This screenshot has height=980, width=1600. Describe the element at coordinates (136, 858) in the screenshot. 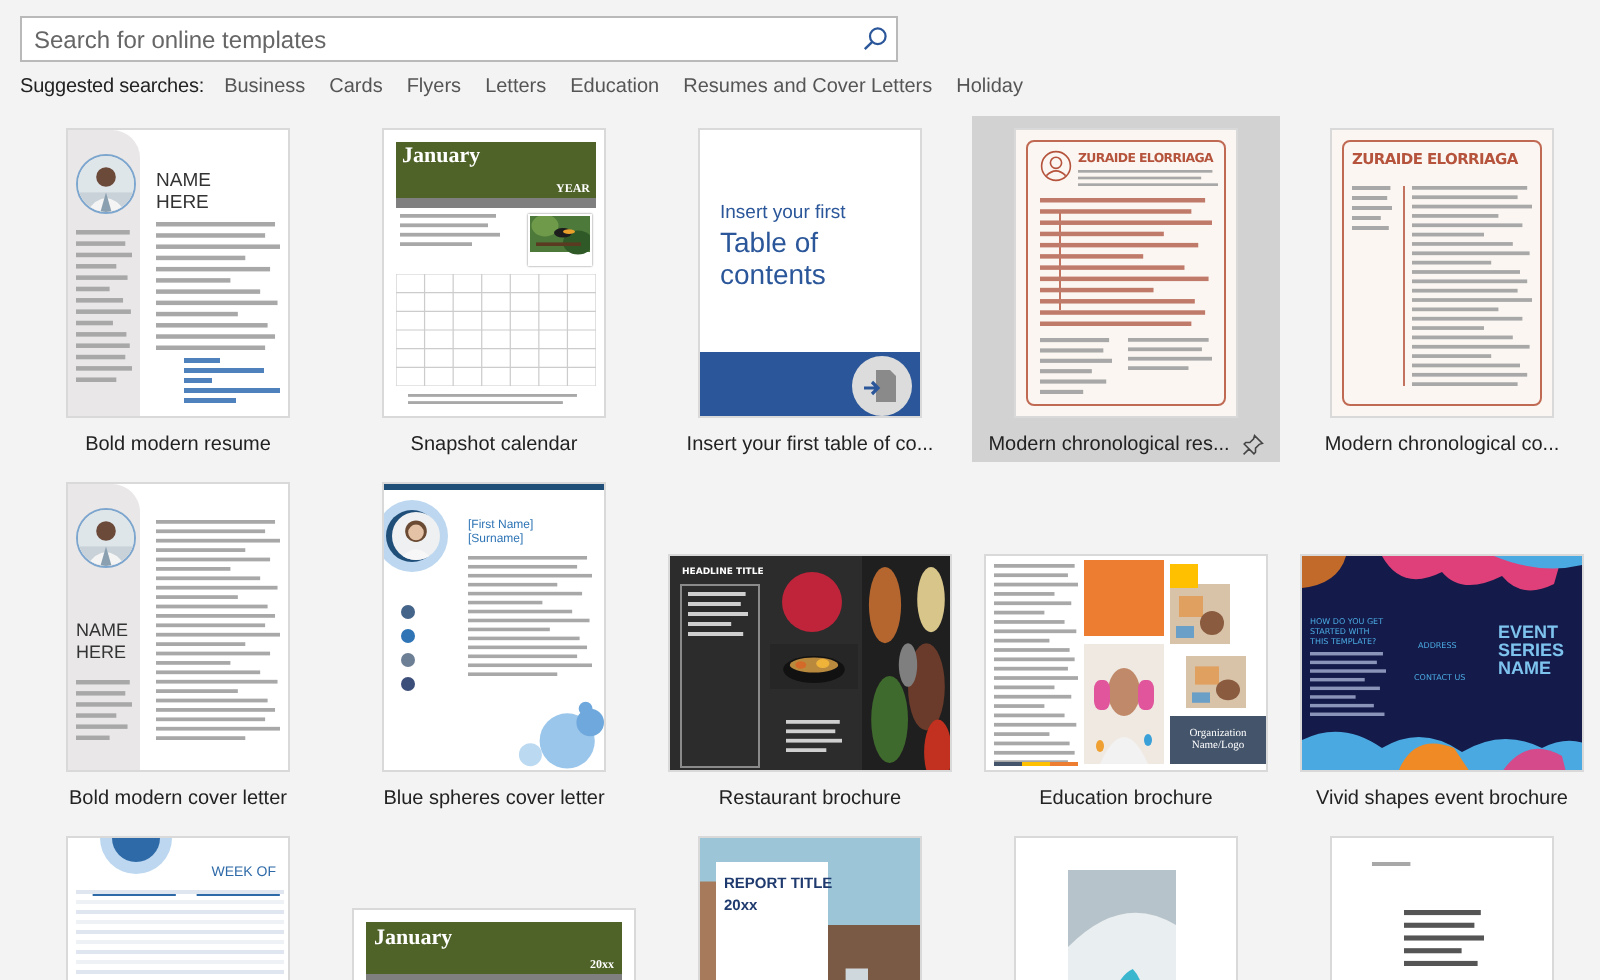

I see `circle-graphic` at that location.